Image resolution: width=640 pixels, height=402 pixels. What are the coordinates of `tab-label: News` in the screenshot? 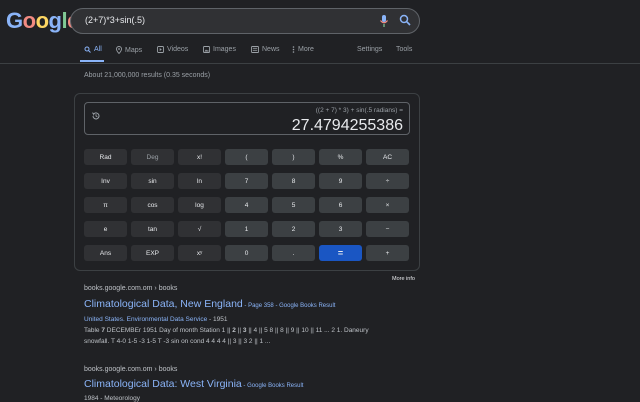 It's located at (271, 49).